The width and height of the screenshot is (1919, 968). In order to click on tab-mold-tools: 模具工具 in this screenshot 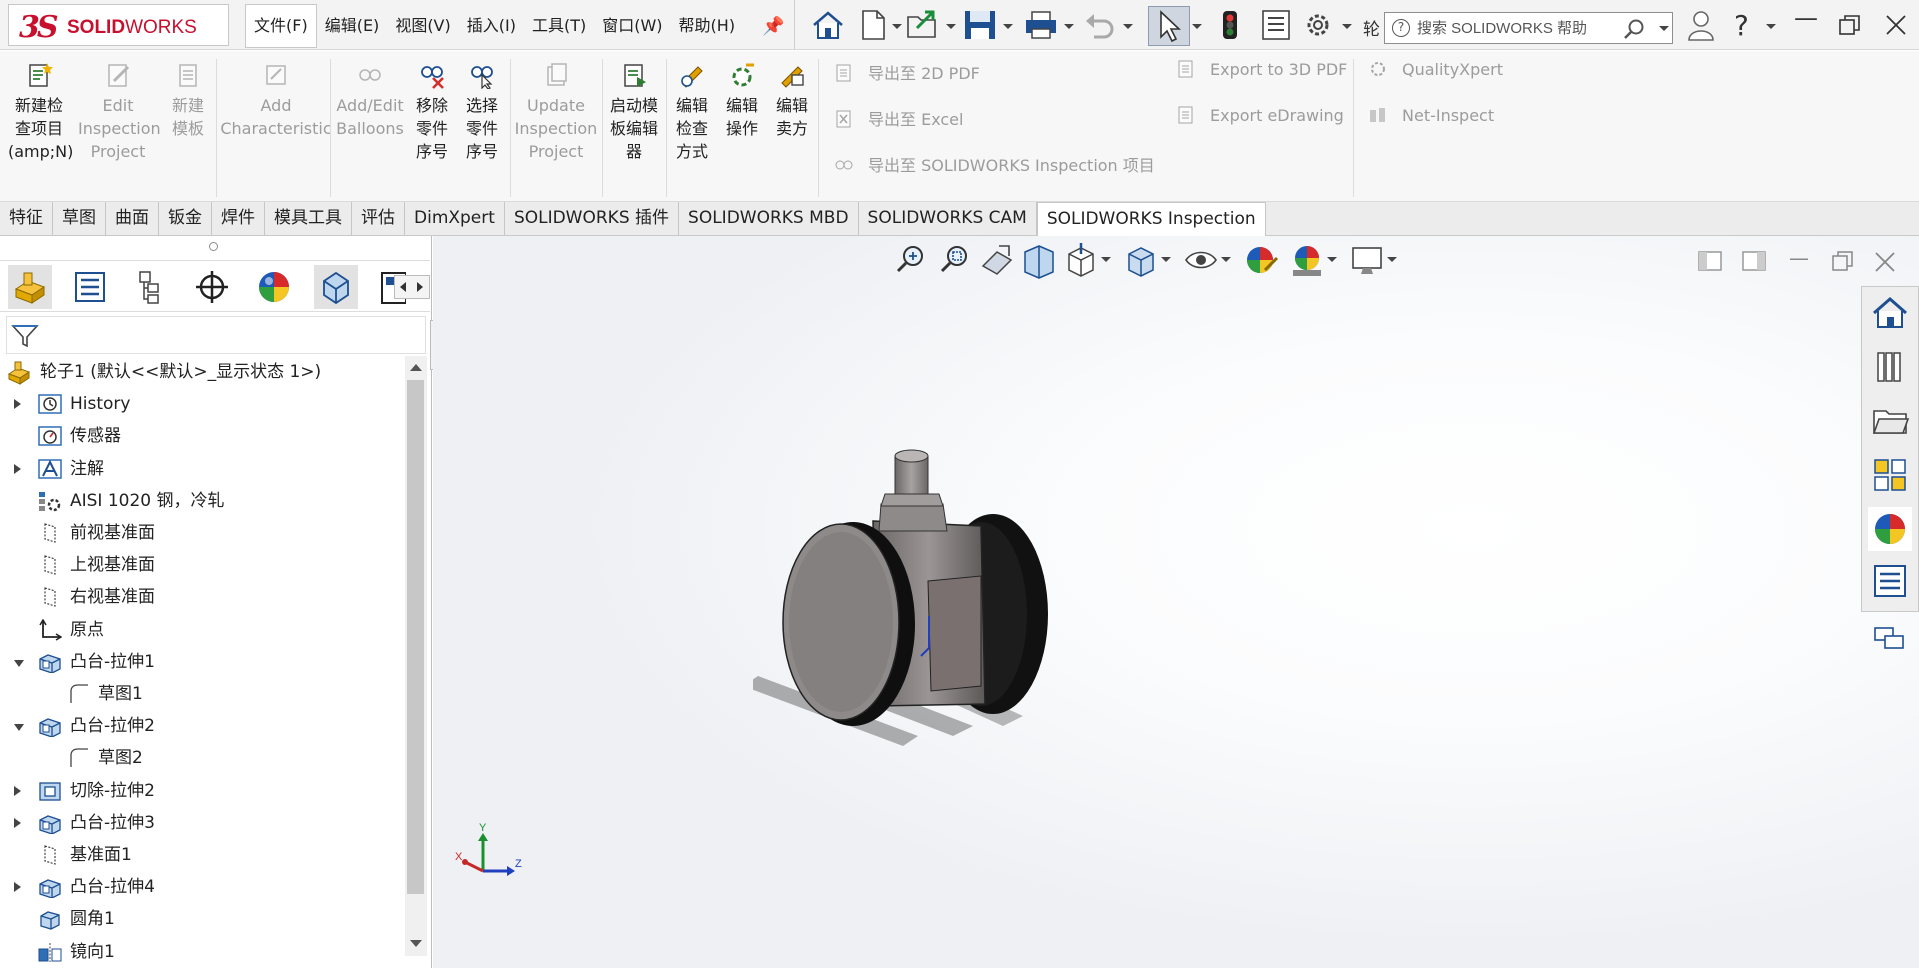, I will do `click(308, 218)`.